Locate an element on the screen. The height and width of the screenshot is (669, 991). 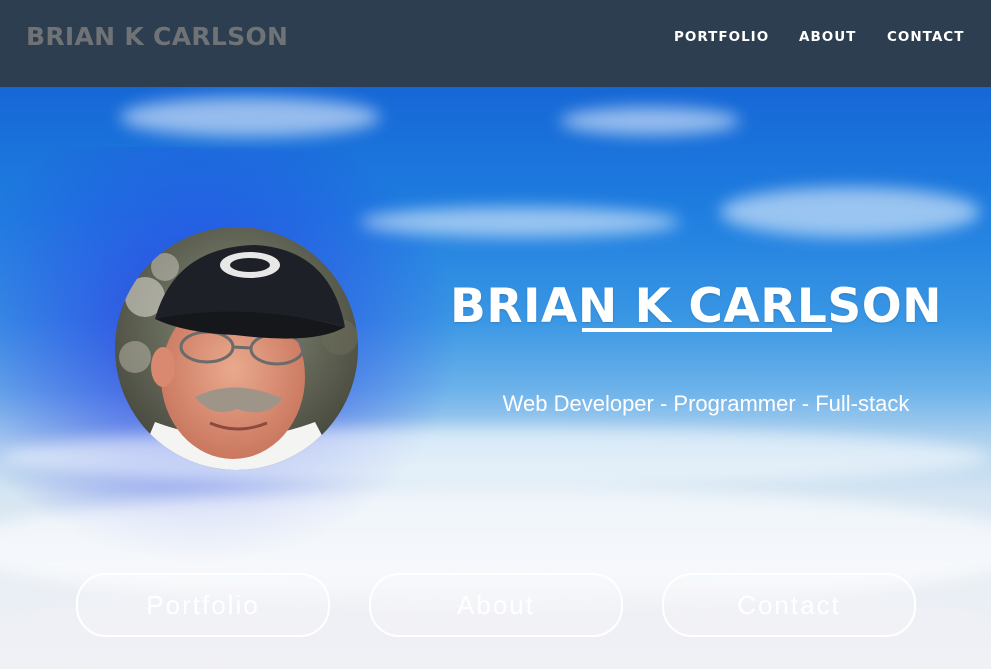
profile-photo-graphic is located at coordinates (236, 348).